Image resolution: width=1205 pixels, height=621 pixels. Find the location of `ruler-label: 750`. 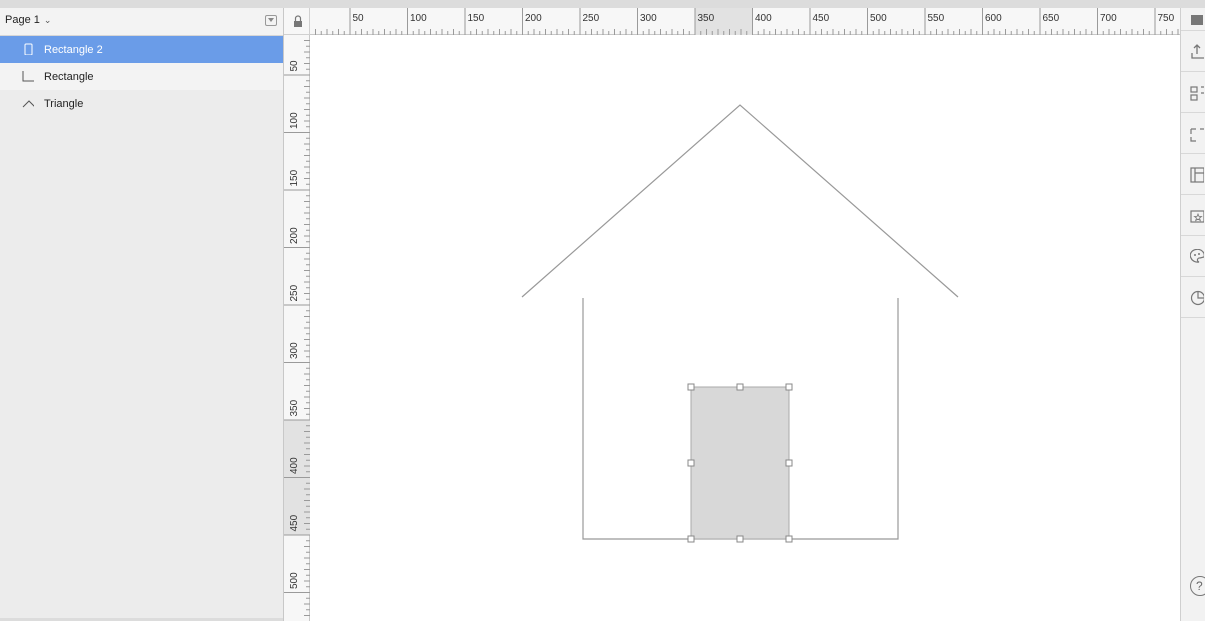

ruler-label: 750 is located at coordinates (1166, 18).